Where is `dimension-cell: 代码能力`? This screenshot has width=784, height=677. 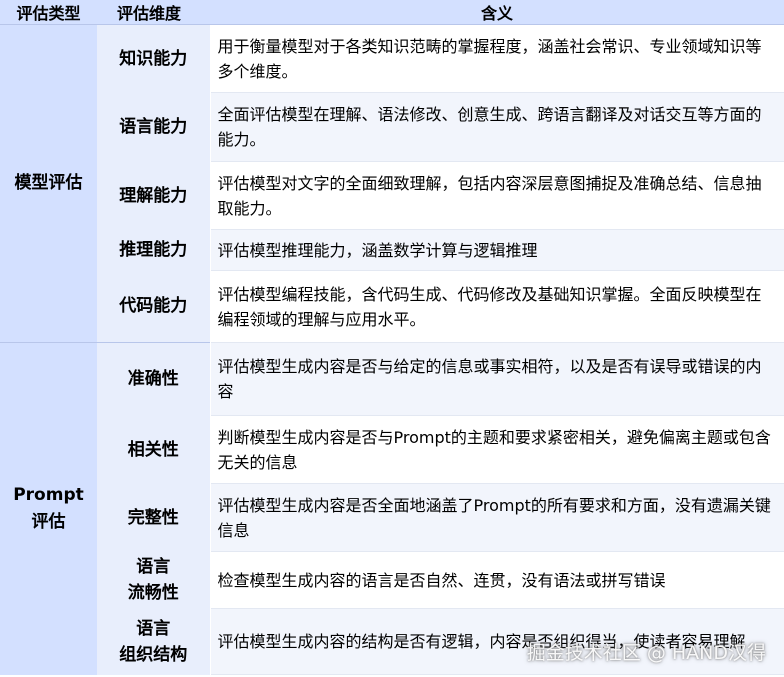
dimension-cell: 代码能力 is located at coordinates (154, 306).